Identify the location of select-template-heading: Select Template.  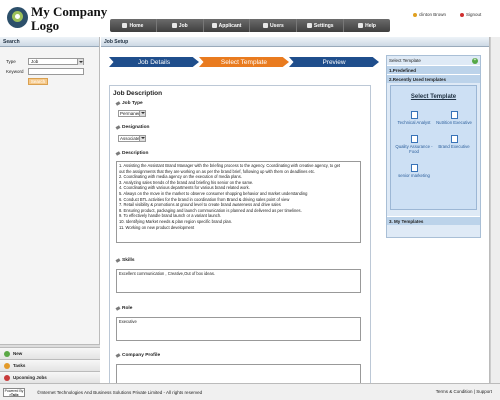
(433, 97).